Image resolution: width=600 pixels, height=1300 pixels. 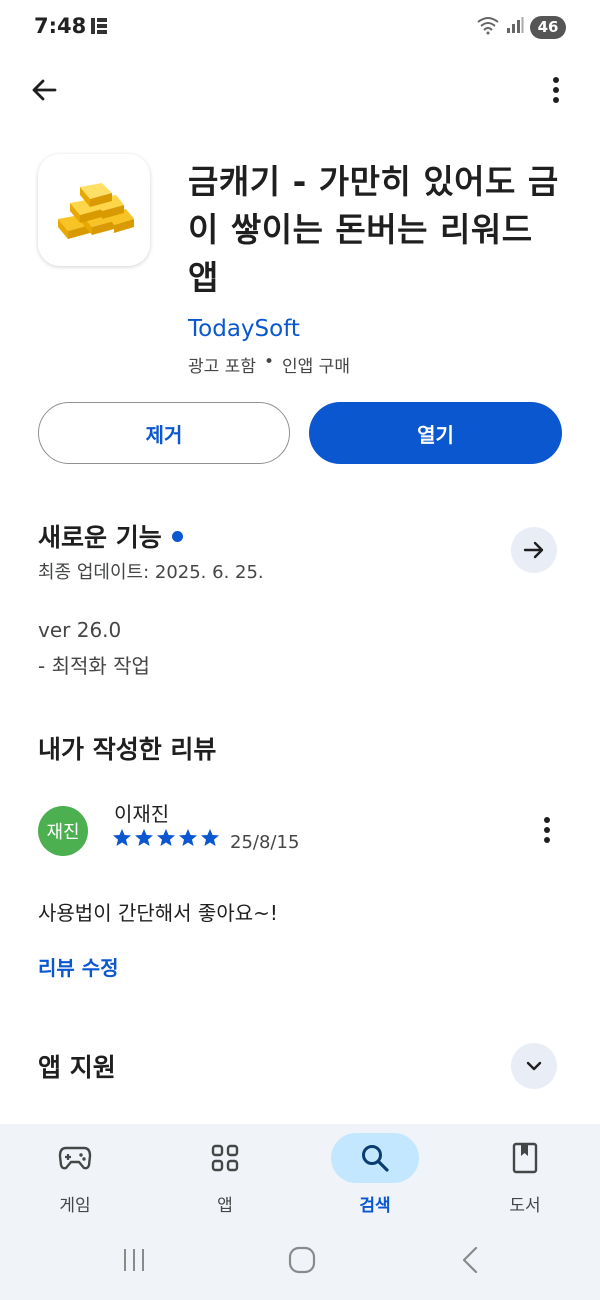 What do you see at coordinates (548, 27) in the screenshot?
I see `battery-icon: 46` at bounding box center [548, 27].